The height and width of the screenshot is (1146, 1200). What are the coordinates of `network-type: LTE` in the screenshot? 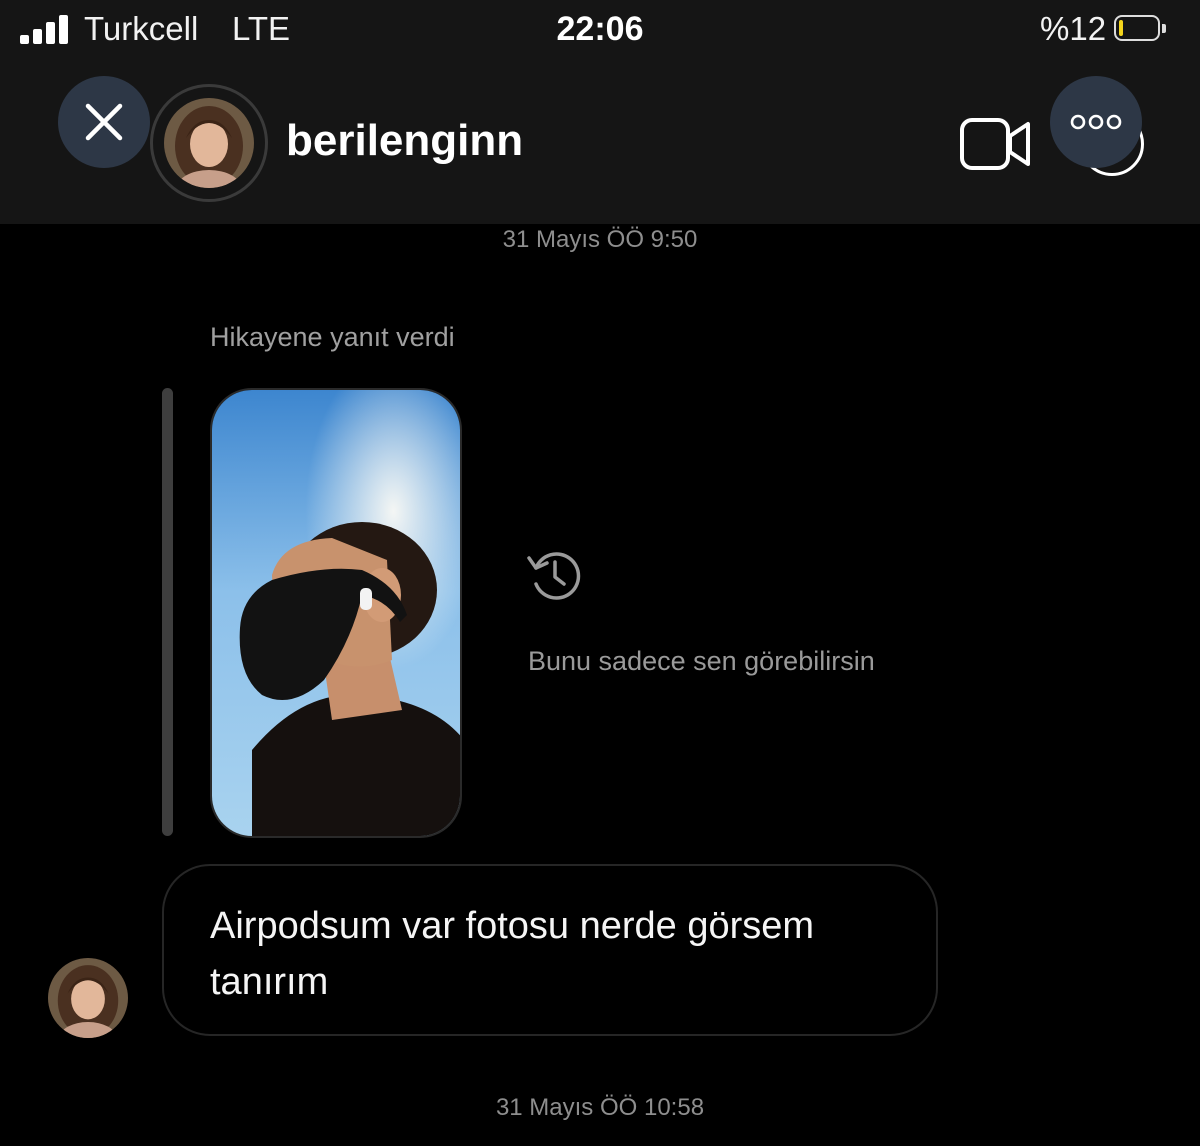 It's located at (261, 28).